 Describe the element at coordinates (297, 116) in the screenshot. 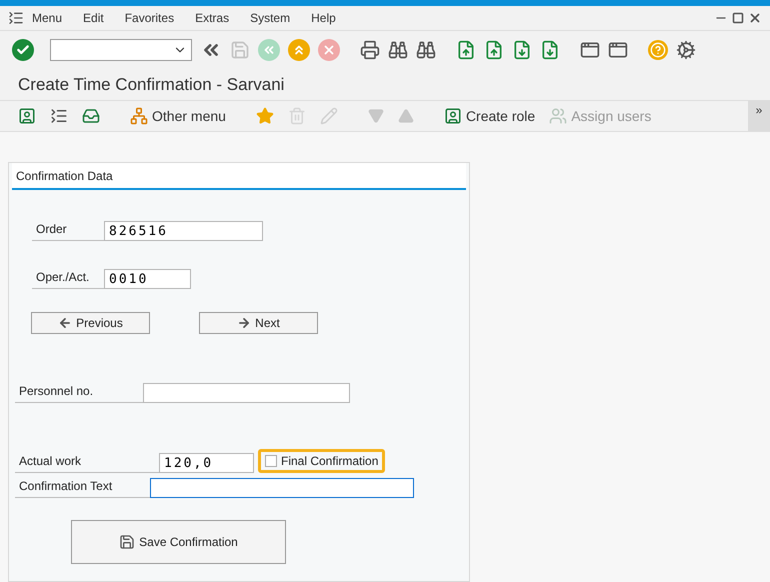

I see `trash-icon` at that location.